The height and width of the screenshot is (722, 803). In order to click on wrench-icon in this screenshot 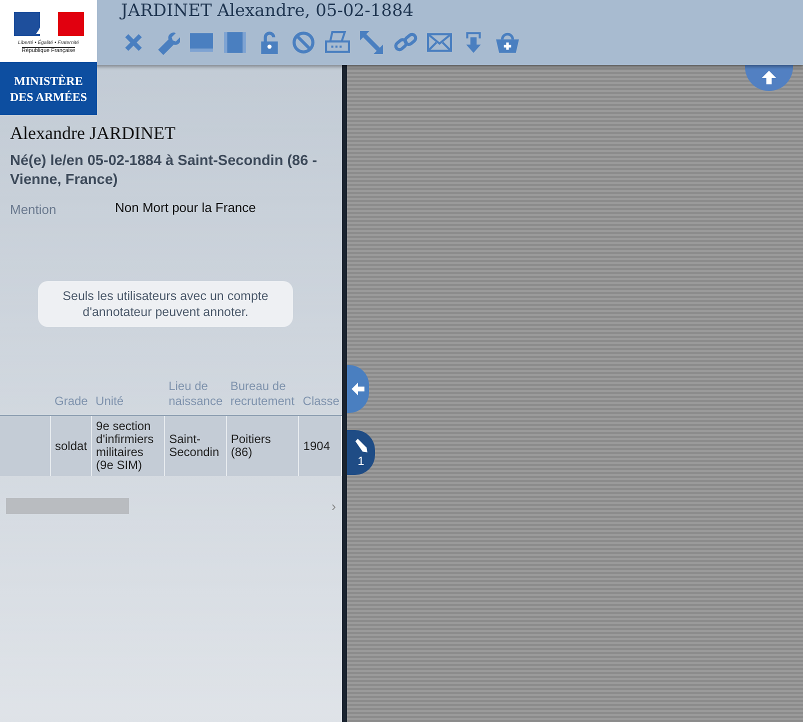, I will do `click(167, 42)`.